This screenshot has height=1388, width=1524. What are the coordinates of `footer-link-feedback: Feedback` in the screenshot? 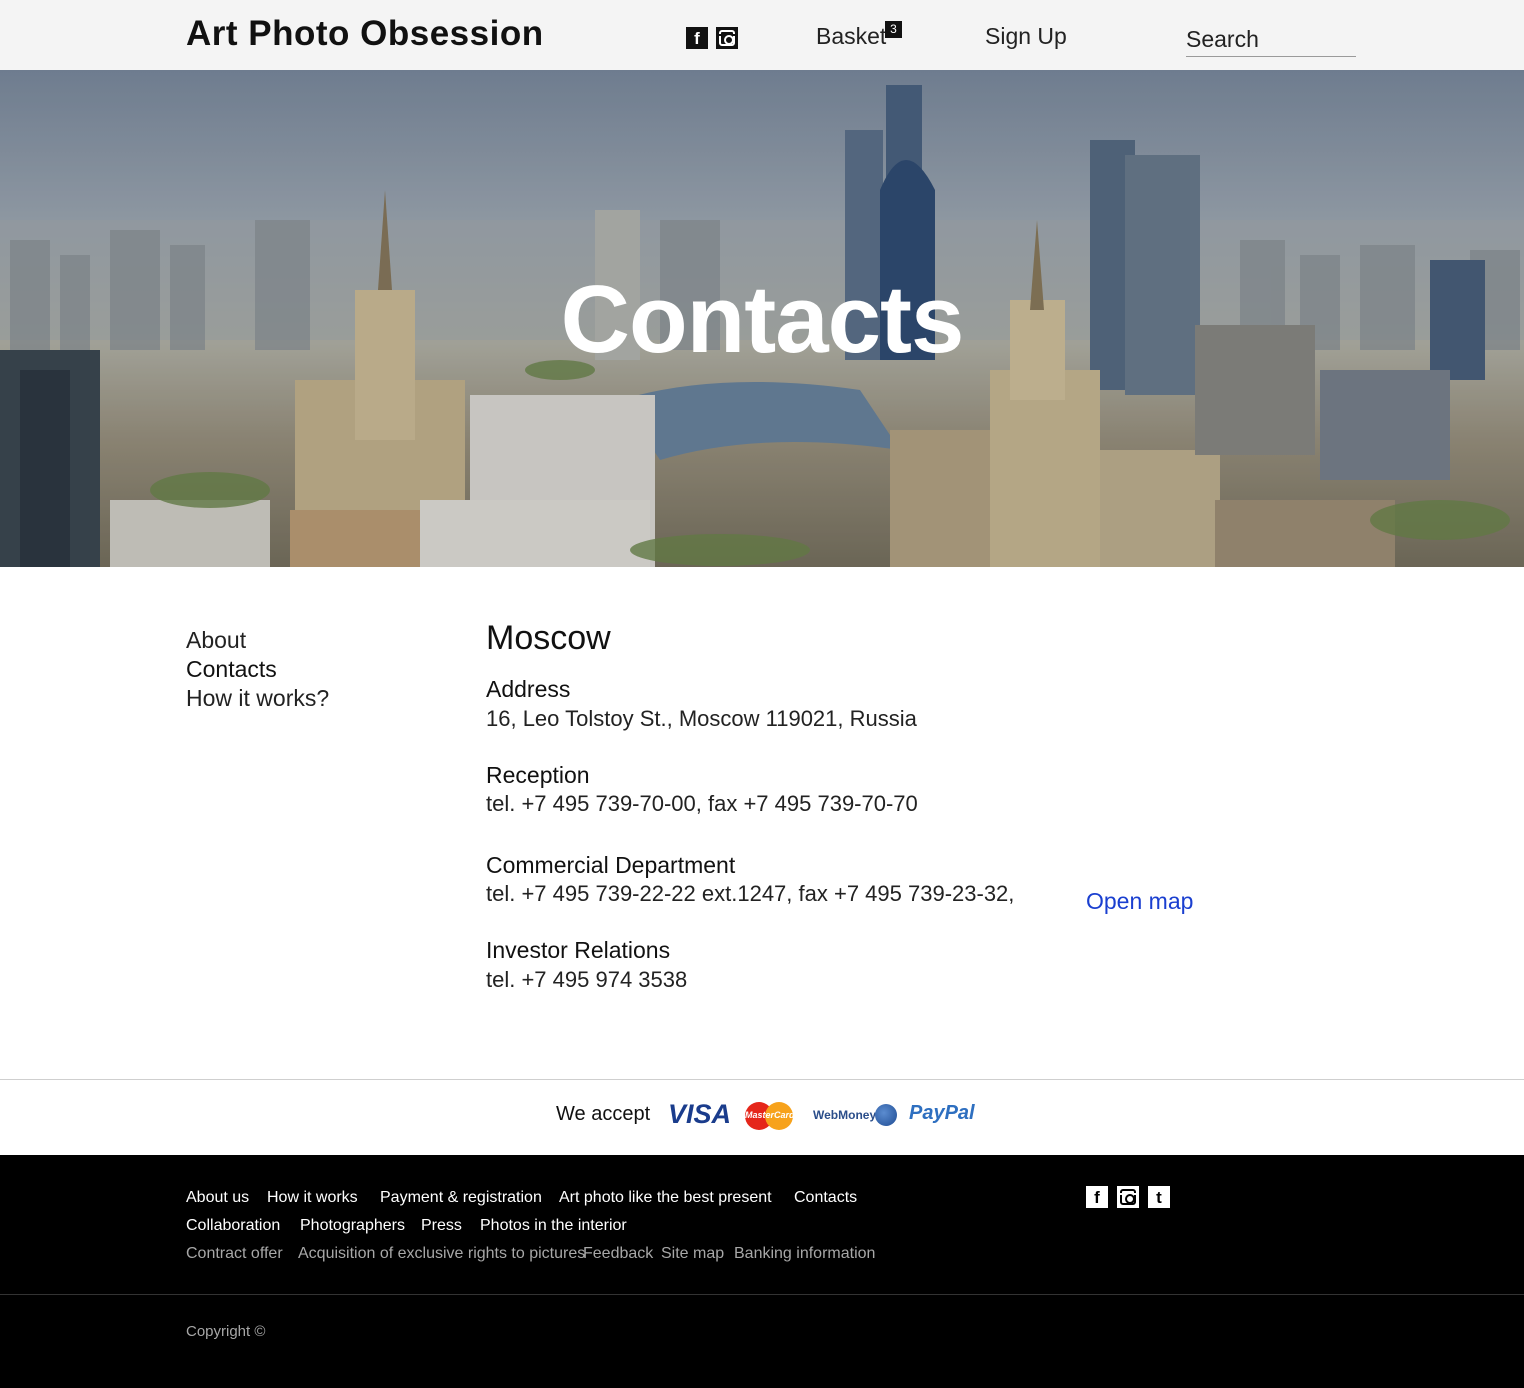 It's located at (618, 1254).